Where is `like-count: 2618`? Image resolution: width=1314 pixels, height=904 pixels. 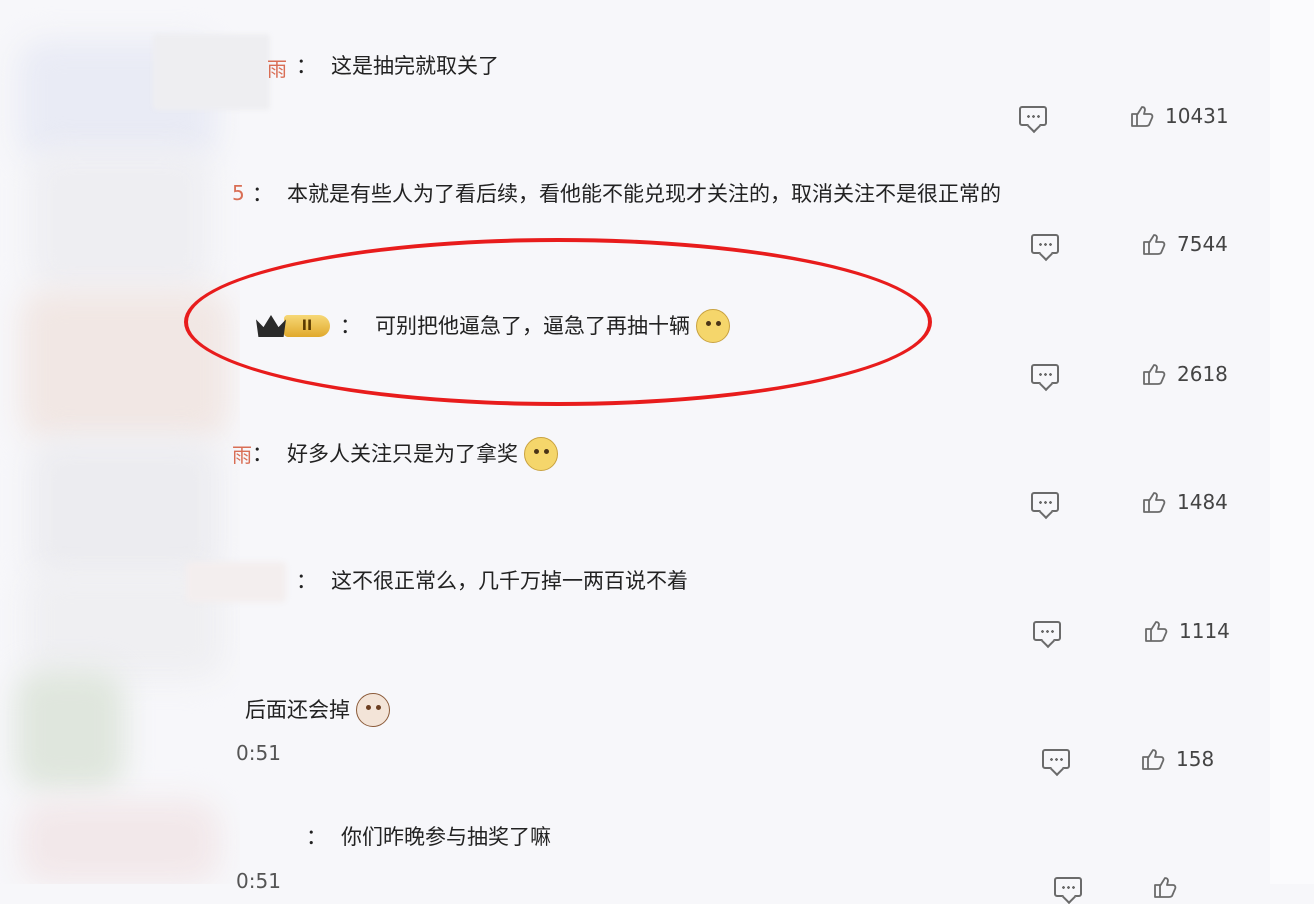
like-count: 2618 is located at coordinates (1202, 374).